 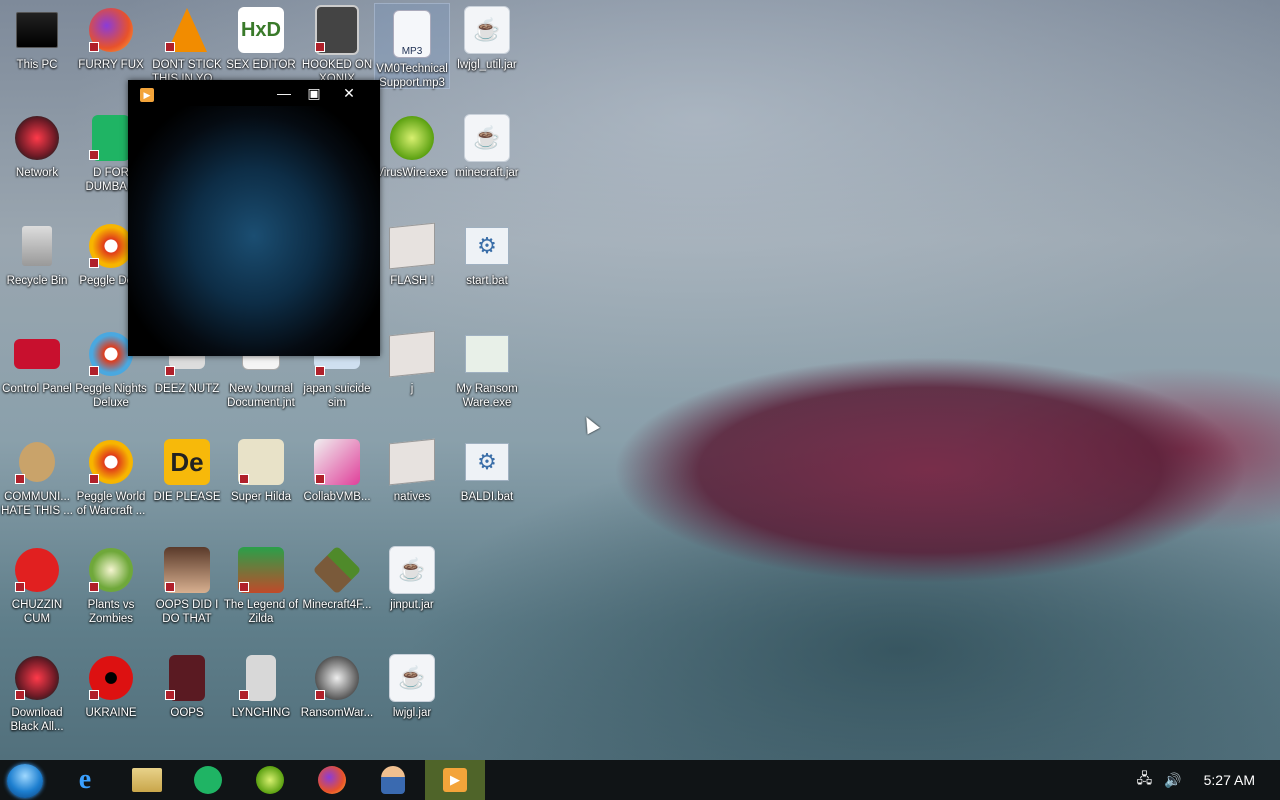 I want to click on taskbar-internet-explorer: e, so click(x=85, y=780).